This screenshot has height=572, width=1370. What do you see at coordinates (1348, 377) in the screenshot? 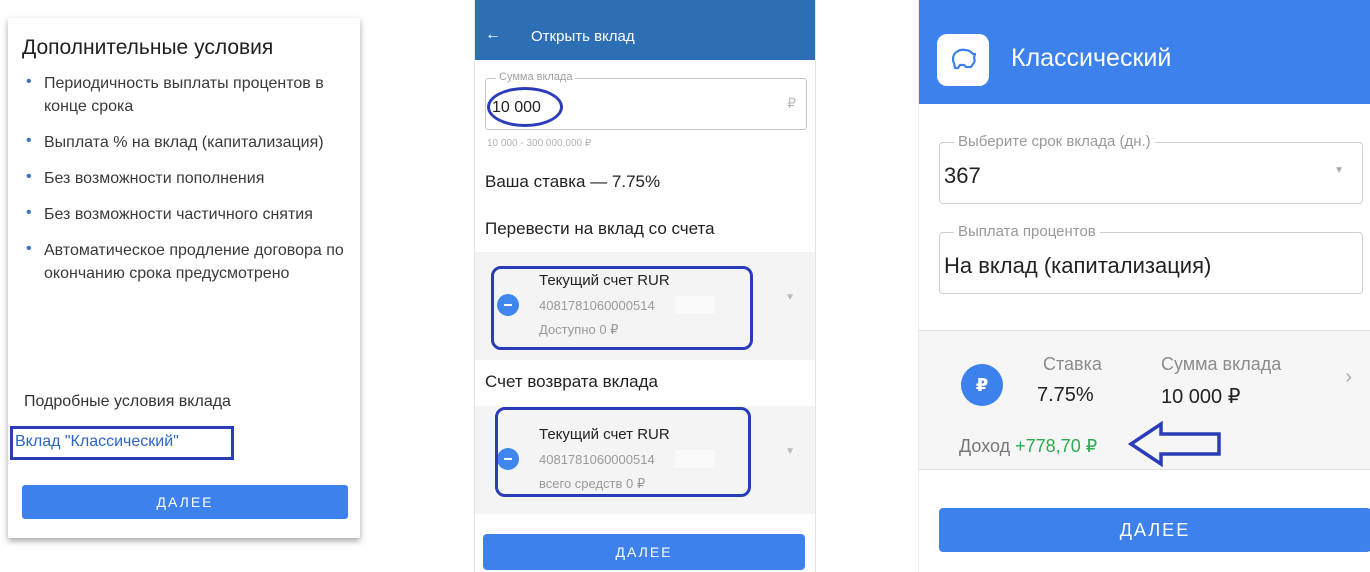
I see `chevron-right-icon: ›` at bounding box center [1348, 377].